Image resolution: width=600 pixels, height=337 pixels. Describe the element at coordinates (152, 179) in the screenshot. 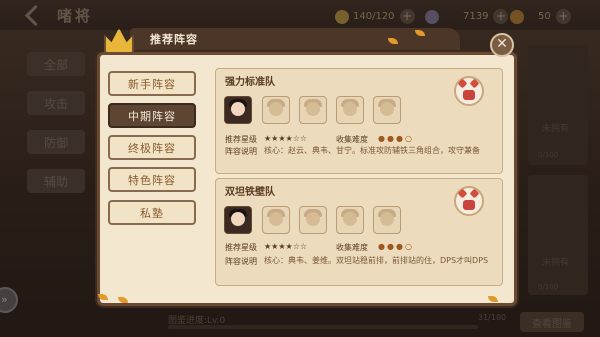

I see `tab-special-lineup: 特色阵容` at that location.